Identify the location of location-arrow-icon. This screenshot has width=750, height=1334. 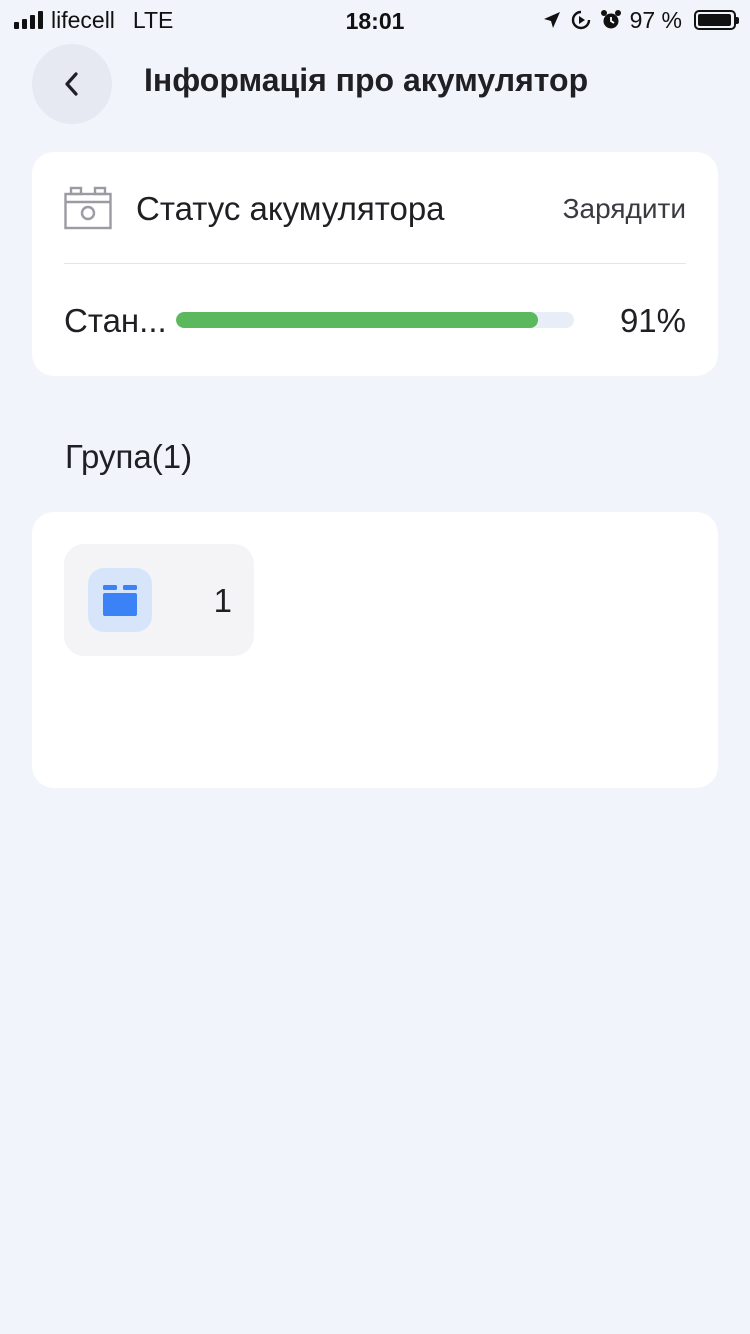
(551, 20).